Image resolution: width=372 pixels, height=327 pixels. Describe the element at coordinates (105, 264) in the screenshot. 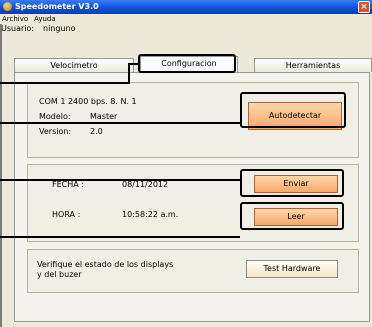

I see `hardware-description-line1: Verifique el estado de los displays` at that location.